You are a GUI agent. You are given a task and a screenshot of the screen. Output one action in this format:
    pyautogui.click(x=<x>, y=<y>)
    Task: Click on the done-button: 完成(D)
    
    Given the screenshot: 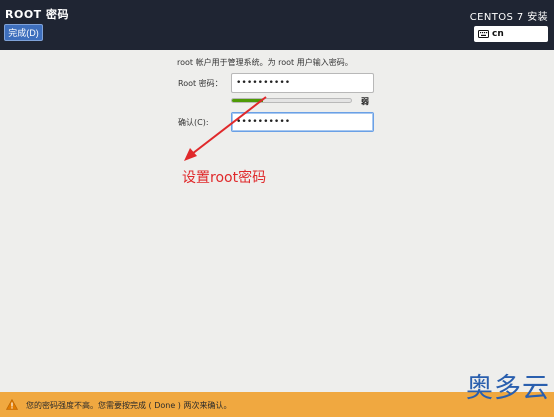 What is the action you would take?
    pyautogui.click(x=23, y=32)
    